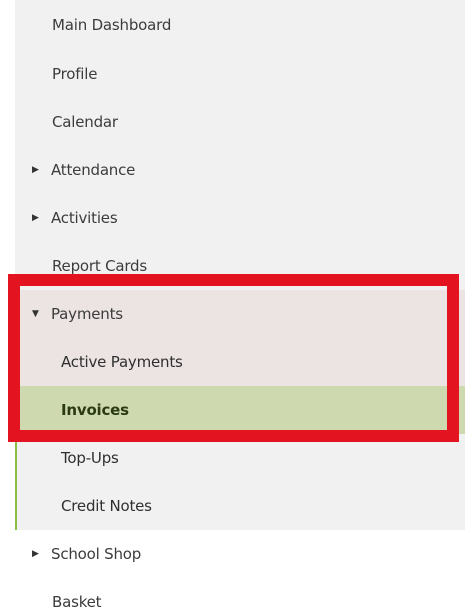 The height and width of the screenshot is (607, 471). What do you see at coordinates (241, 362) in the screenshot?
I see `sidebar-subitem-active-payments: Active Payments` at bounding box center [241, 362].